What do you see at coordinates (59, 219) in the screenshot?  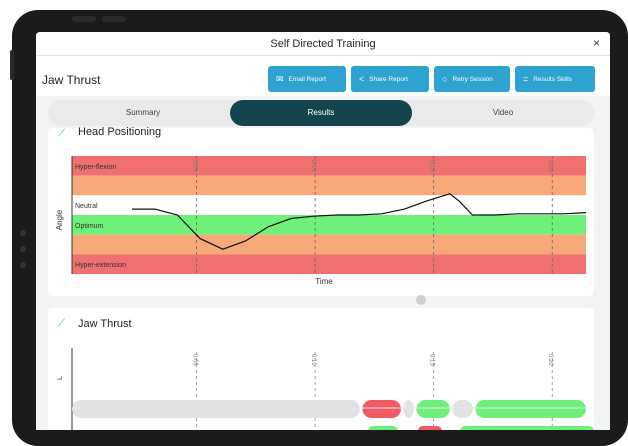 I see `y-axis-label: Angle` at bounding box center [59, 219].